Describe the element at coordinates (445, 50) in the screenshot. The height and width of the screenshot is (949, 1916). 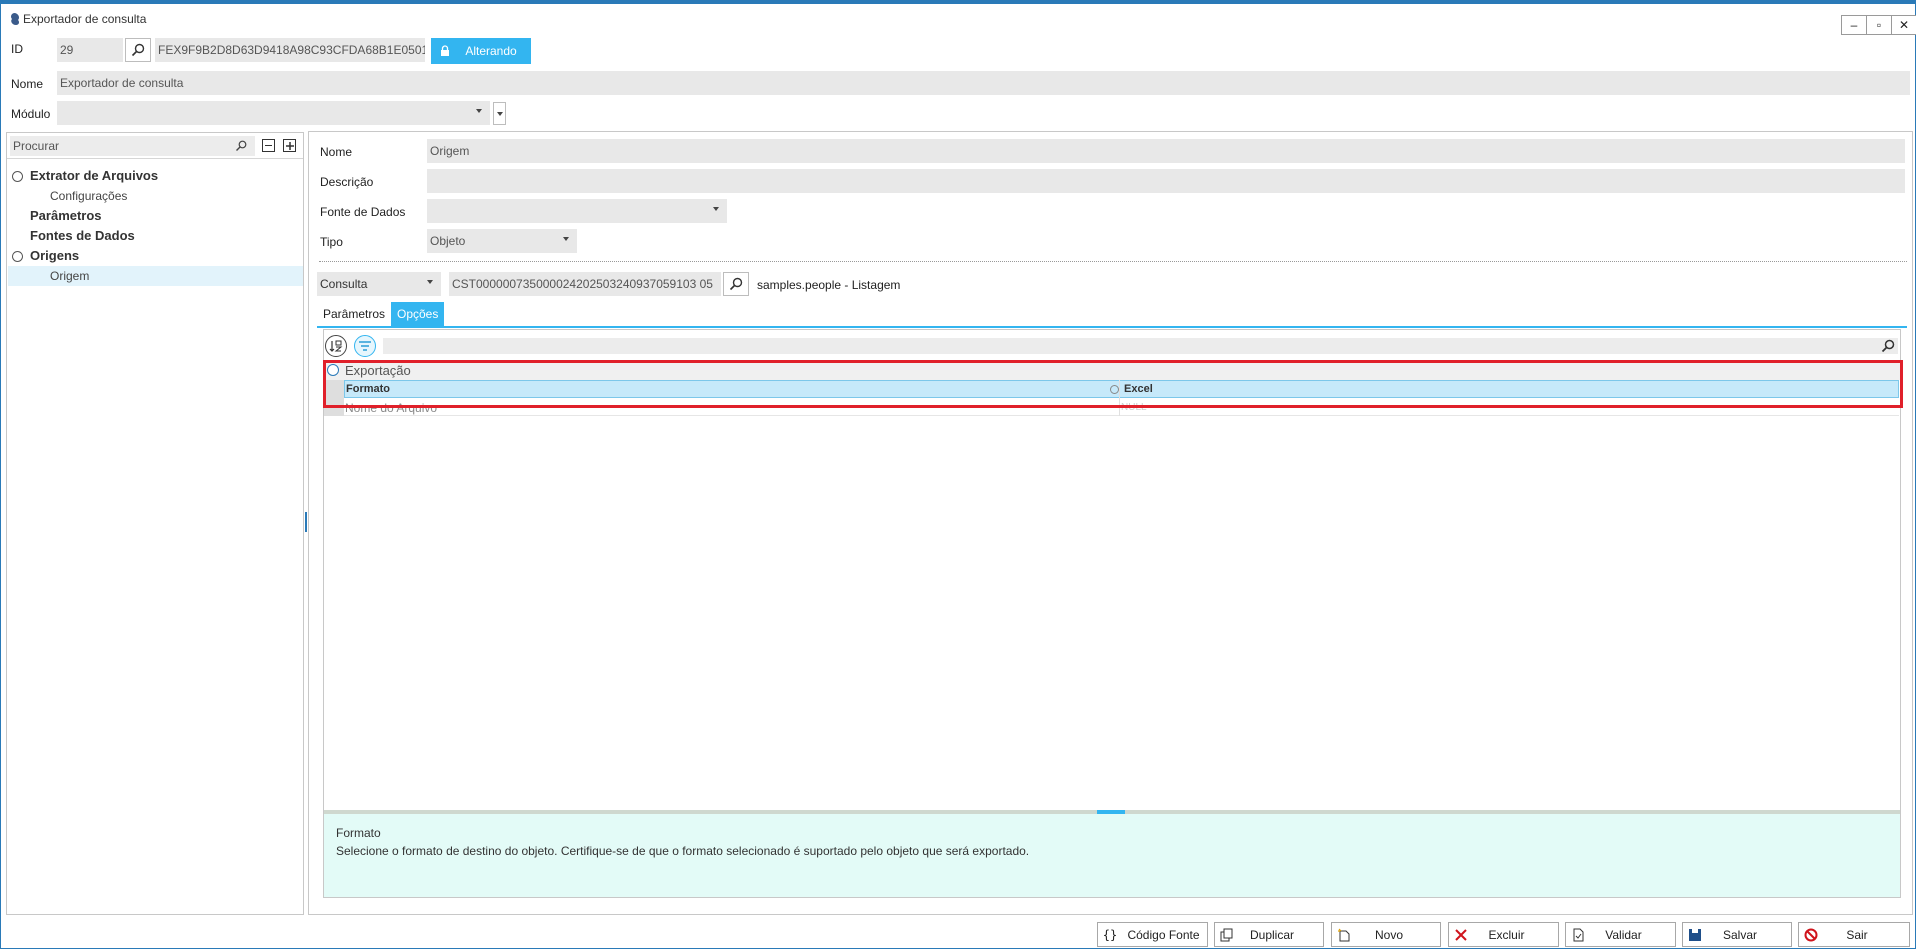
I see `lock-icon` at that location.